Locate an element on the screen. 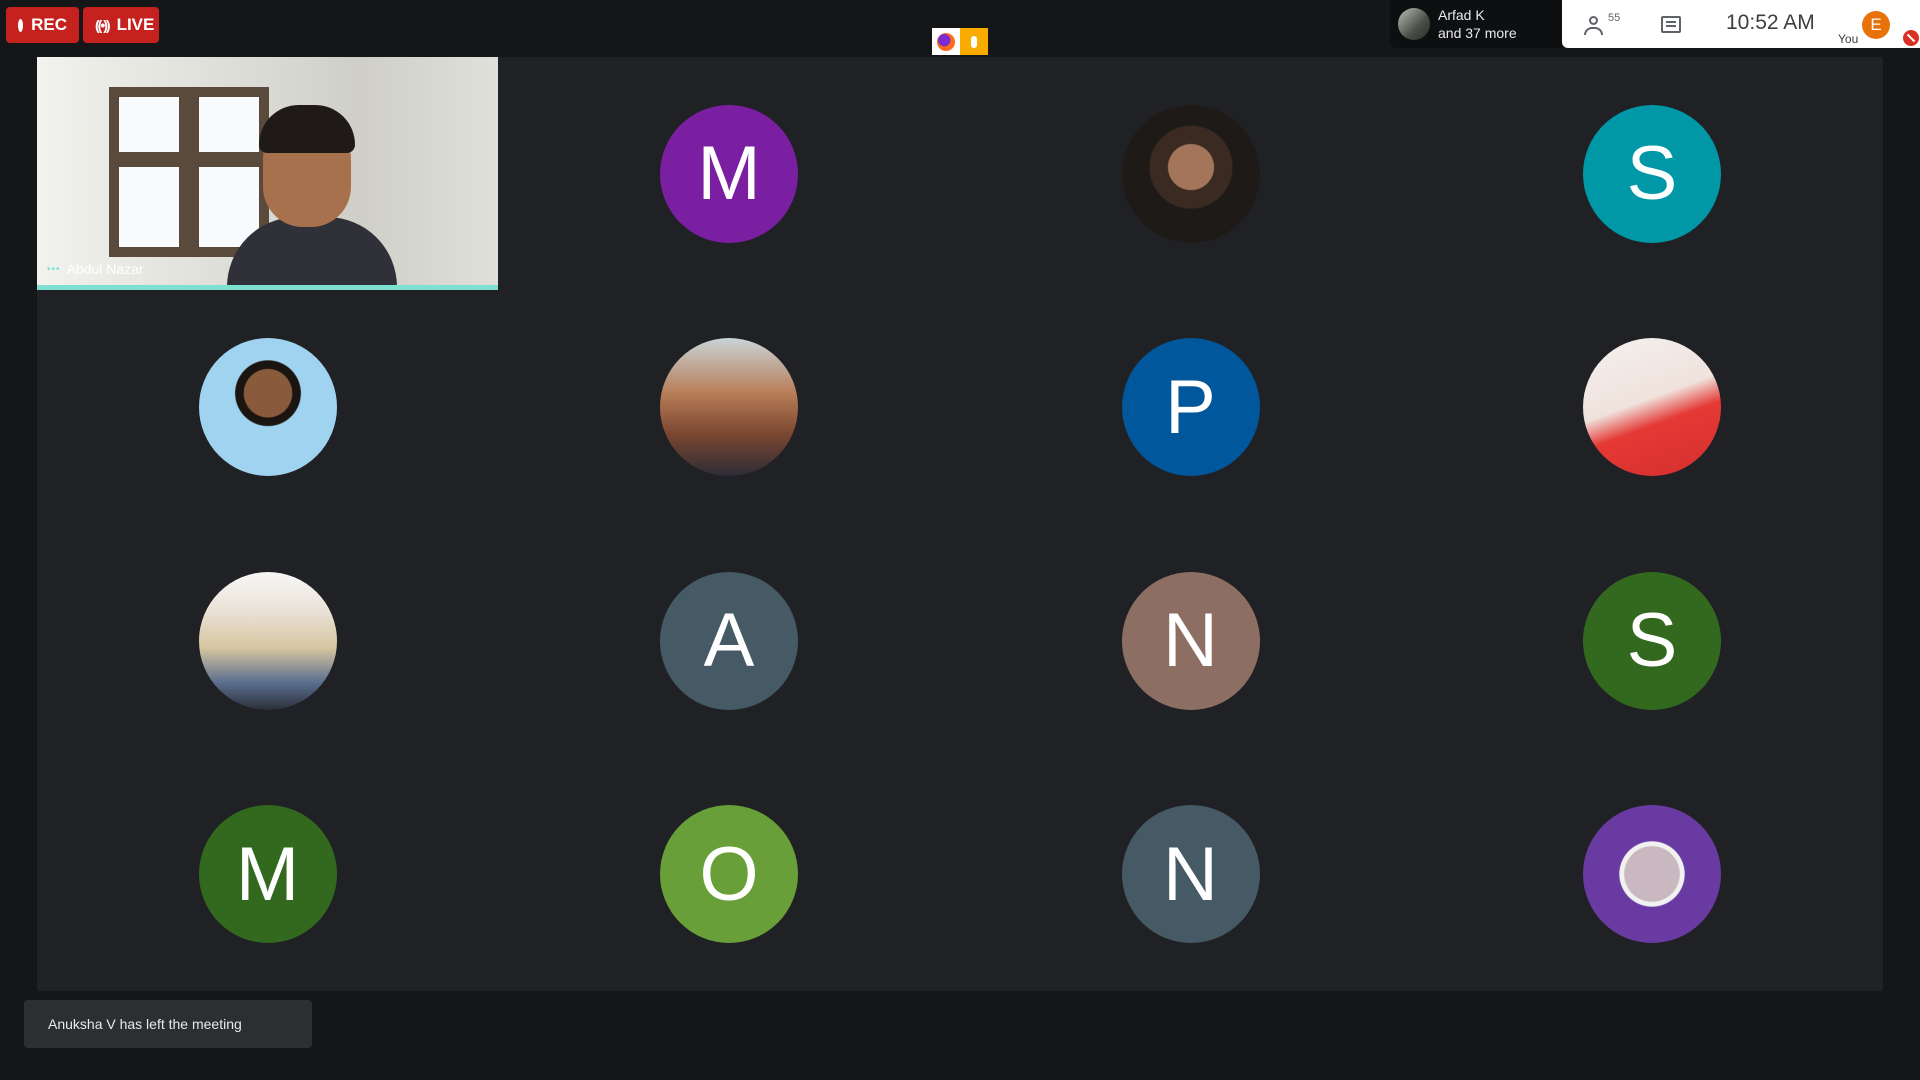  presenter-avatar is located at coordinates (1414, 24).